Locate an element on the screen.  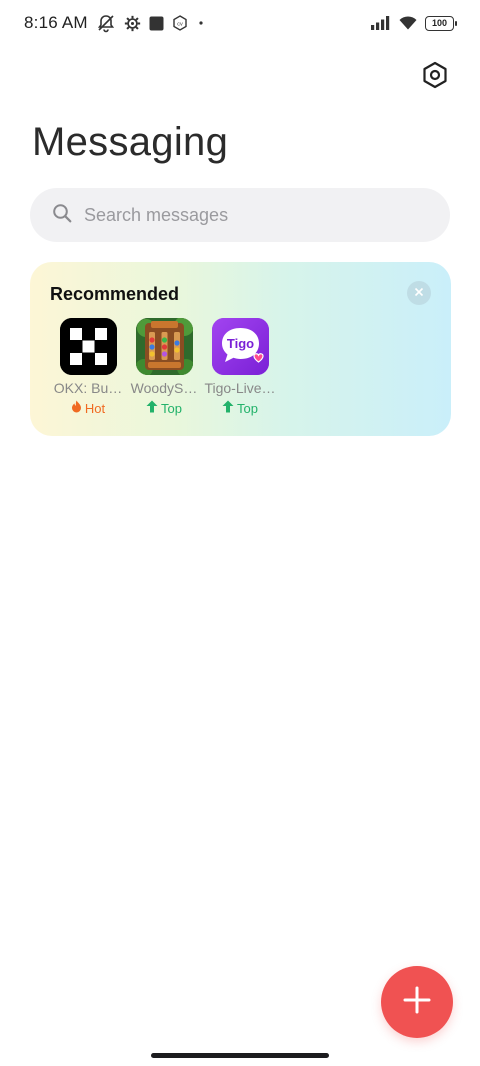
dot-icon is located at coordinates (201, 23).